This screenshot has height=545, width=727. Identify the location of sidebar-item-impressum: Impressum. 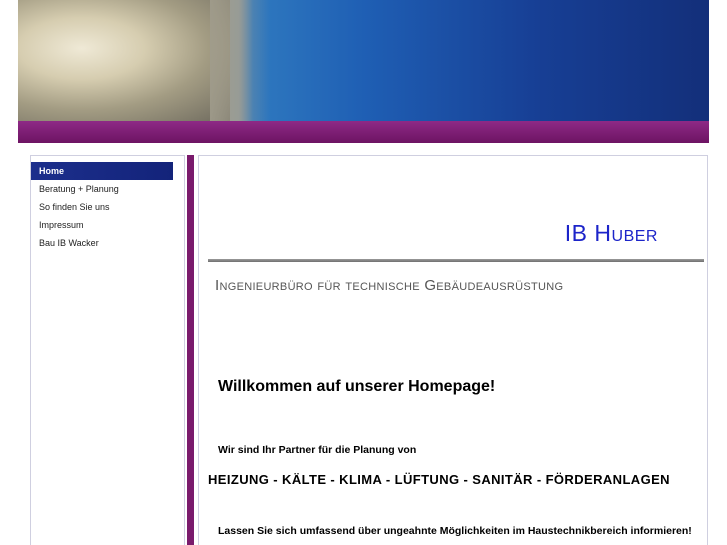
(102, 225).